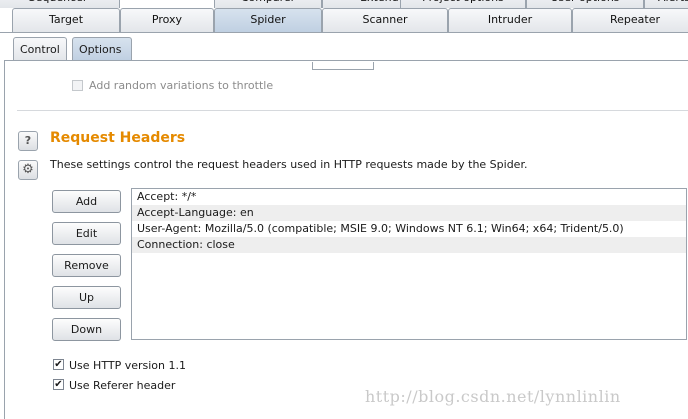 This screenshot has height=419, width=688. What do you see at coordinates (666, 4) in the screenshot?
I see `tab-alerts: Alerts` at bounding box center [666, 4].